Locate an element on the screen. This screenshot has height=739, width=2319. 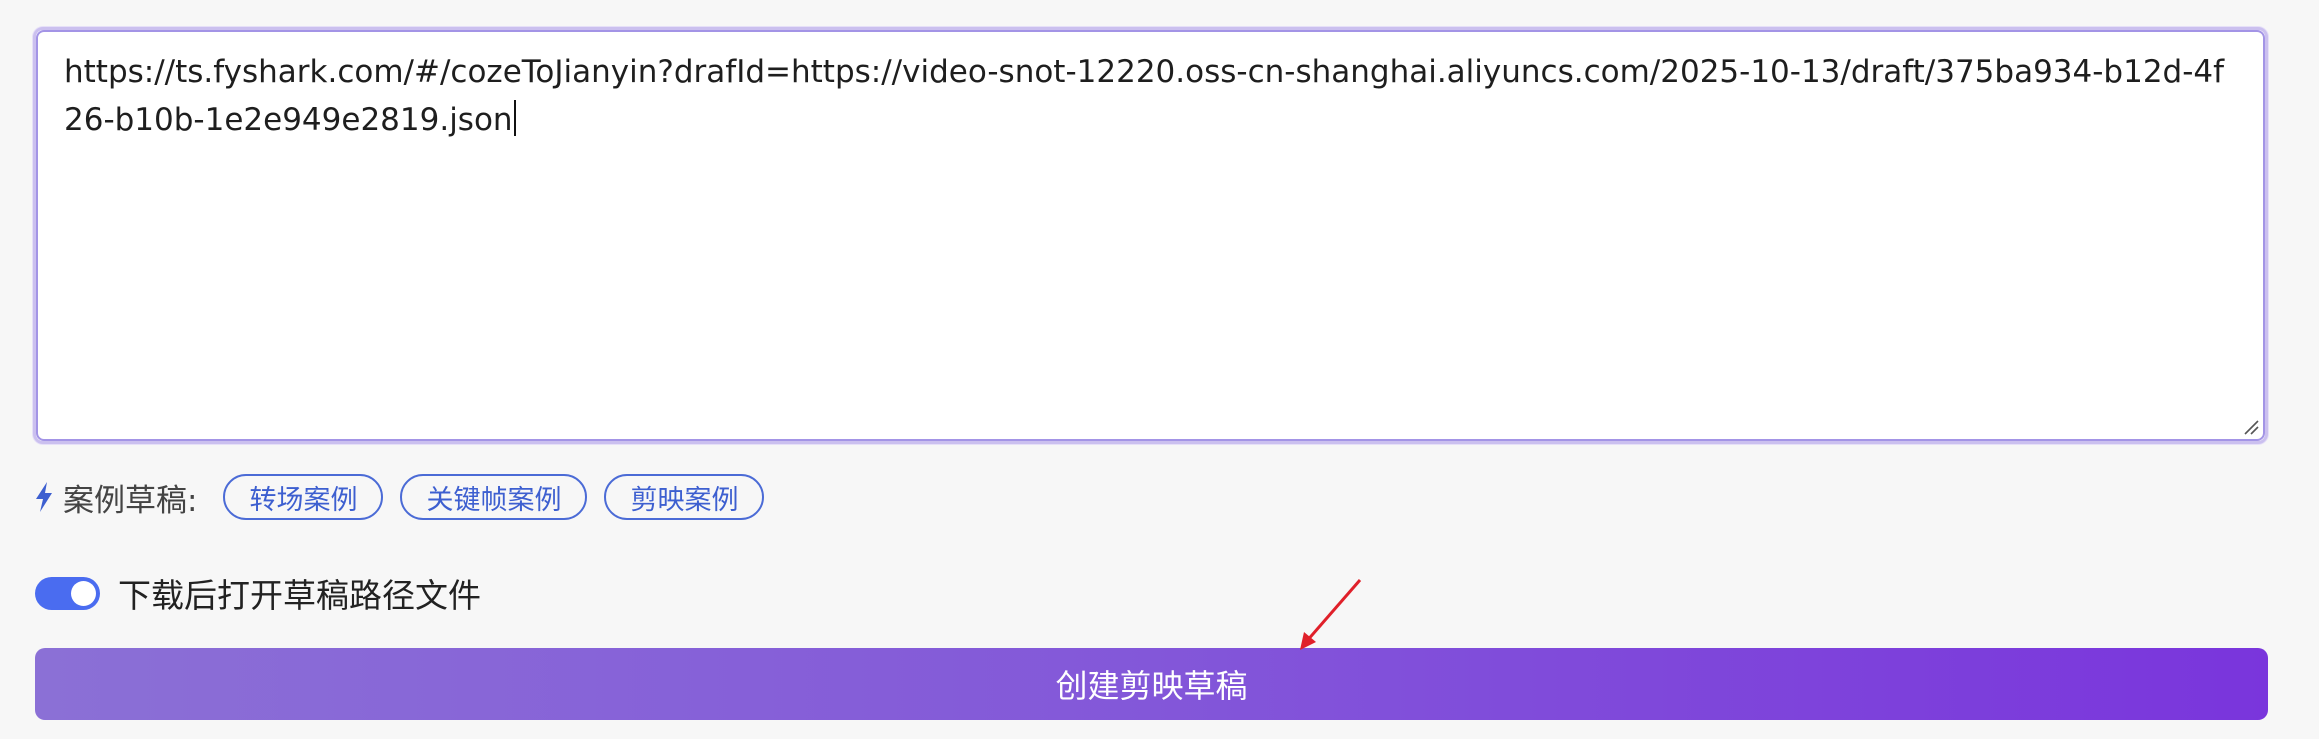
open-after-download-toggle is located at coordinates (67, 593).